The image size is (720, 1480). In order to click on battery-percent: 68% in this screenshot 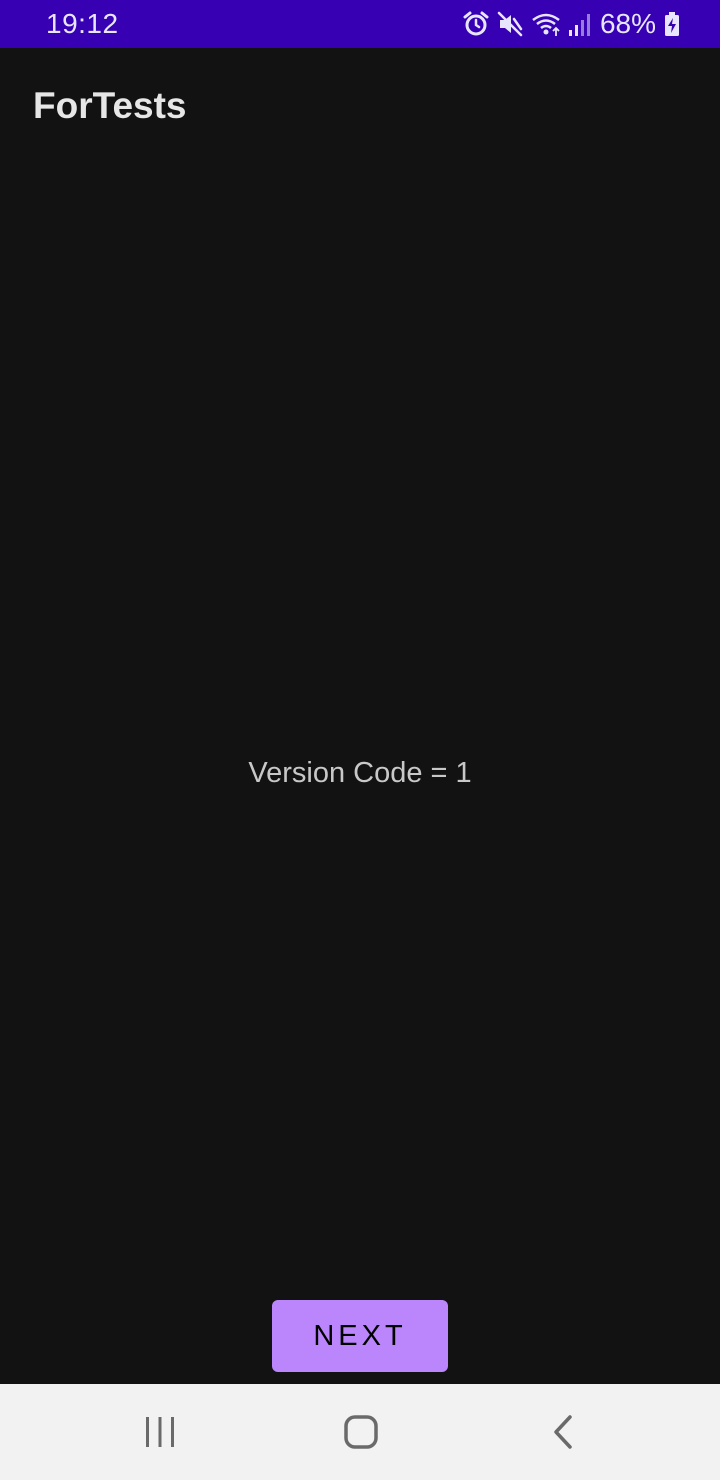, I will do `click(627, 23)`.